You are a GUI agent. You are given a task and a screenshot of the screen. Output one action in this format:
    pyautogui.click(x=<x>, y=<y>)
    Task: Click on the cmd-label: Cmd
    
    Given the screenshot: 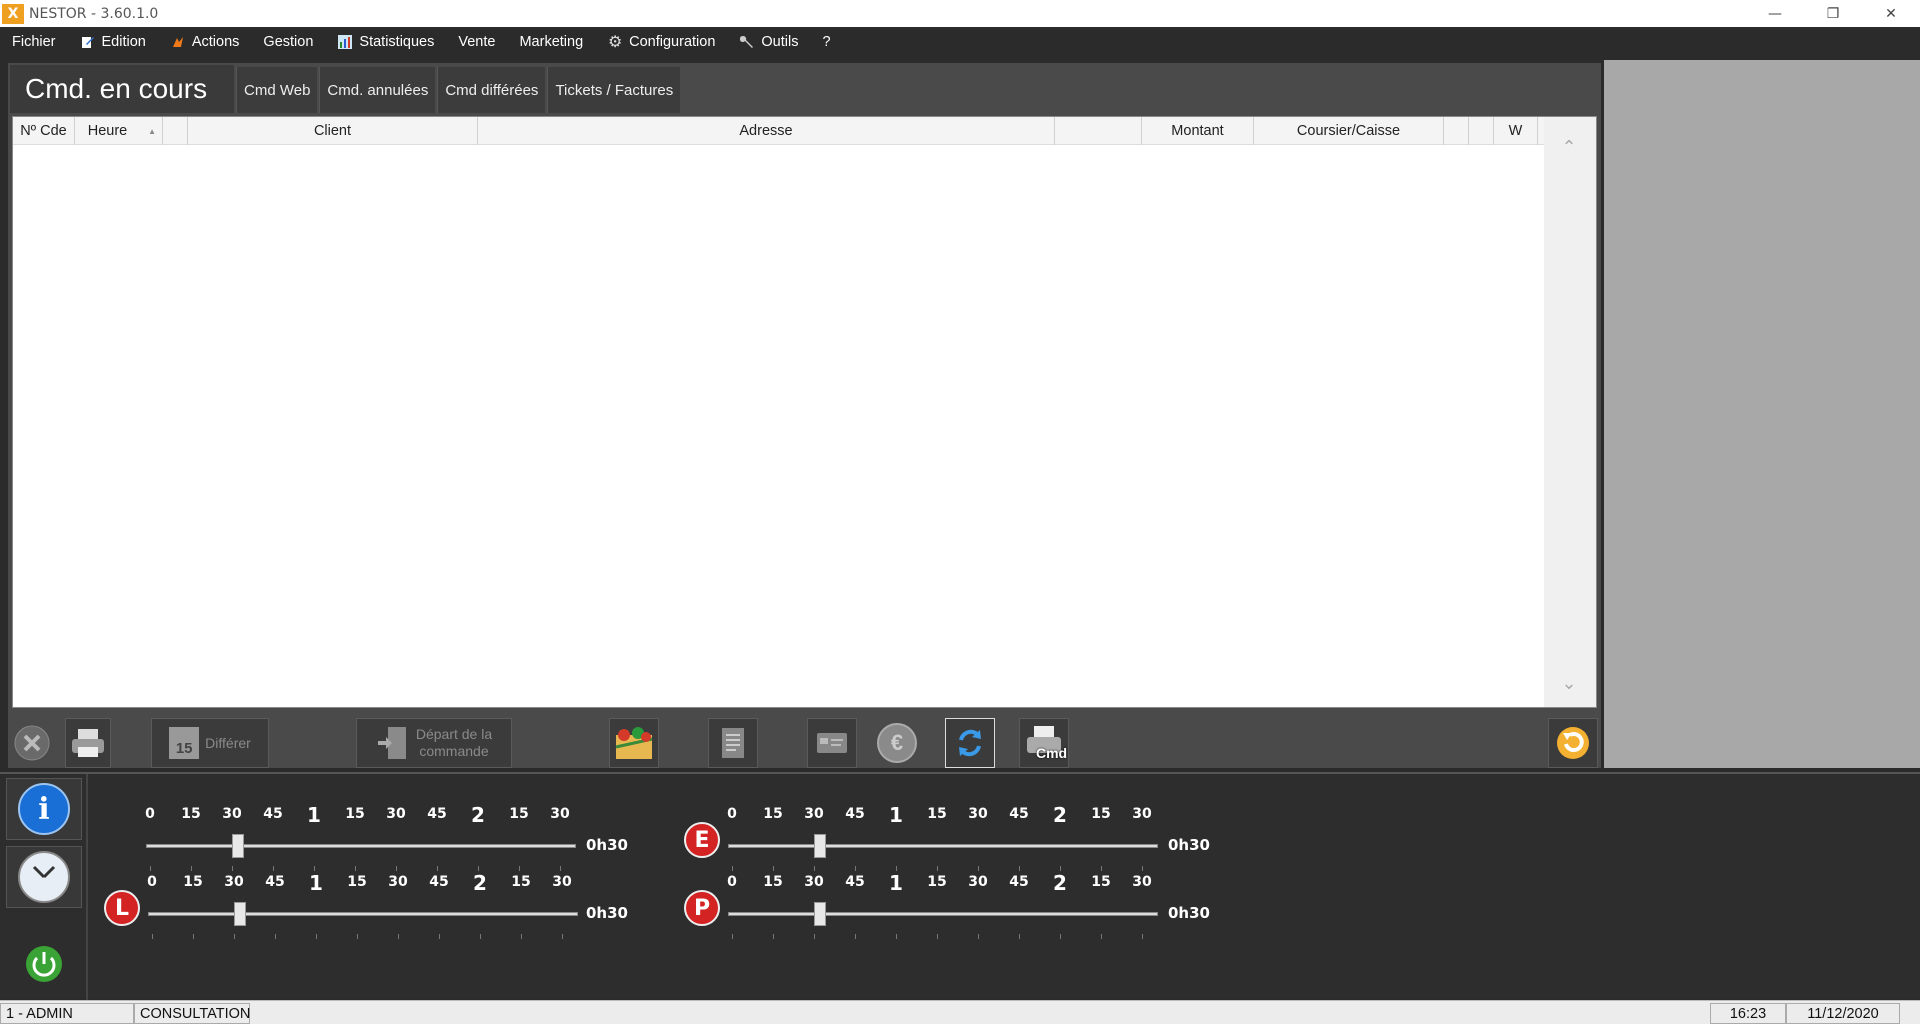 What is the action you would take?
    pyautogui.click(x=1052, y=753)
    